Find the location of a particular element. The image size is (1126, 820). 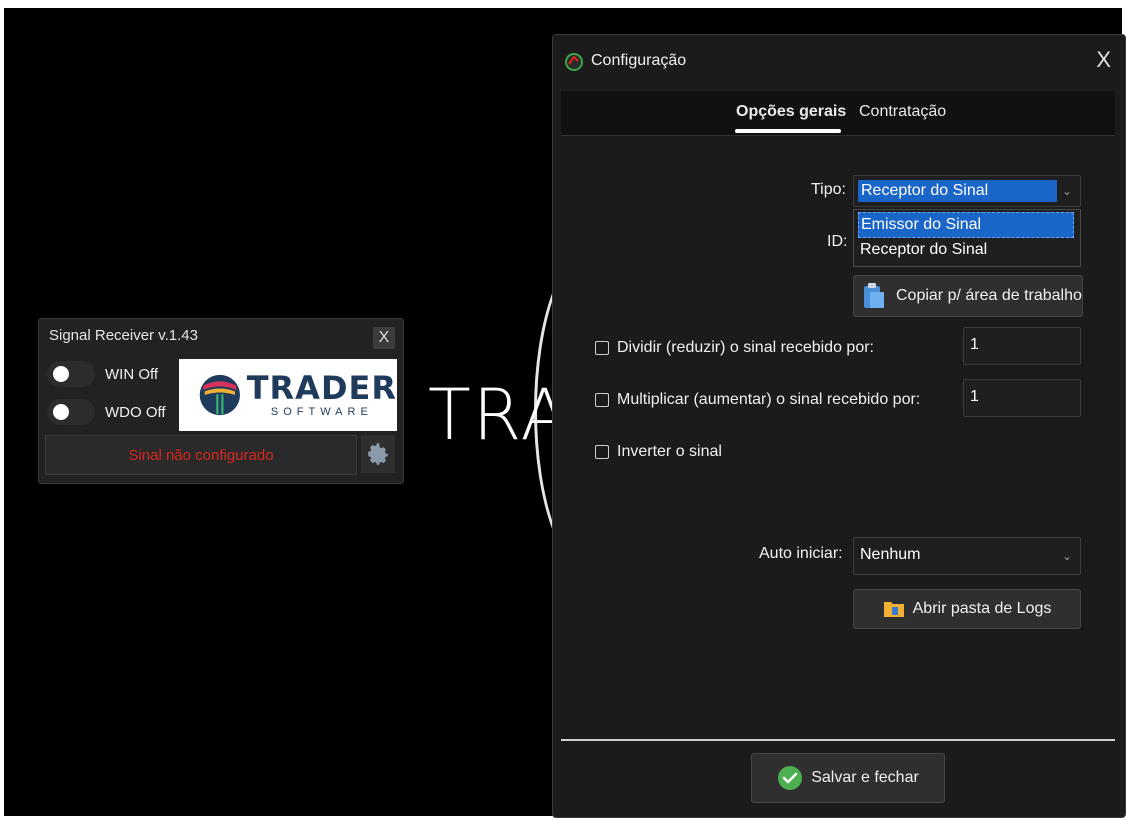

dialog-title: Configuração is located at coordinates (639, 60).